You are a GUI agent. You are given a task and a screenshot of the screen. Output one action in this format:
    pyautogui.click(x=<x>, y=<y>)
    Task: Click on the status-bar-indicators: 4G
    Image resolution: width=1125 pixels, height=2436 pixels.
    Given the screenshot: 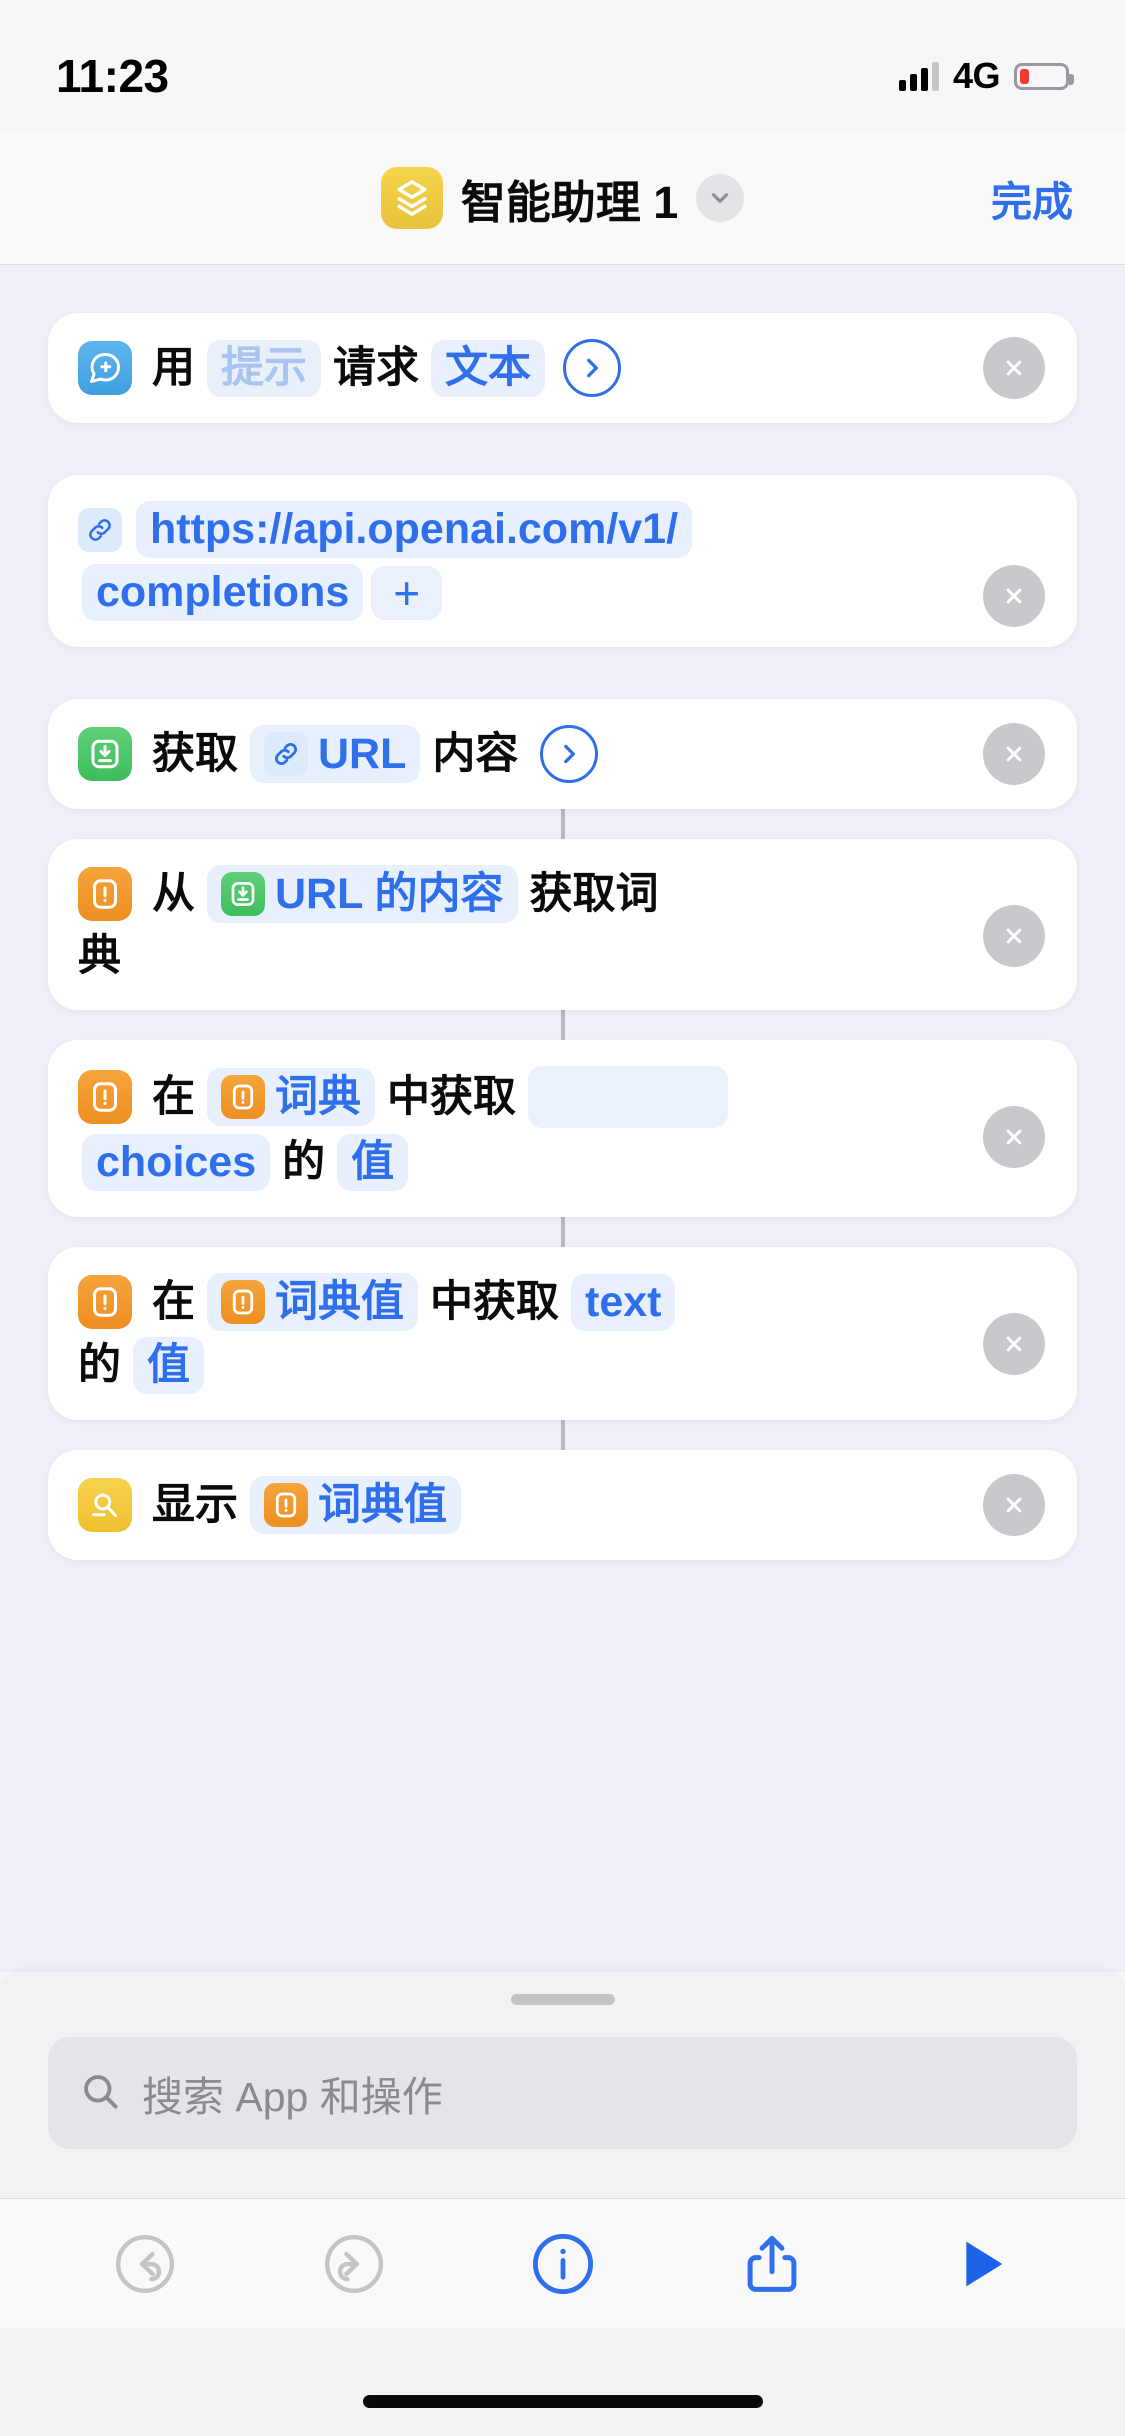 What is the action you would take?
    pyautogui.click(x=986, y=76)
    